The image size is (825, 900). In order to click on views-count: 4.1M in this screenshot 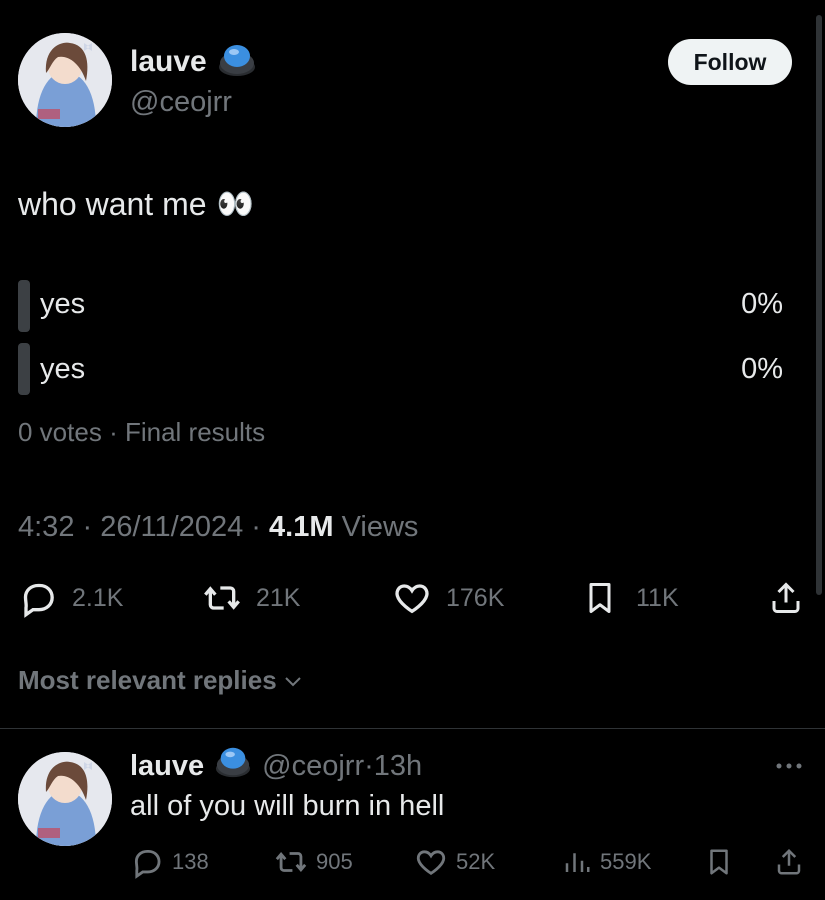, I will do `click(301, 527)`.